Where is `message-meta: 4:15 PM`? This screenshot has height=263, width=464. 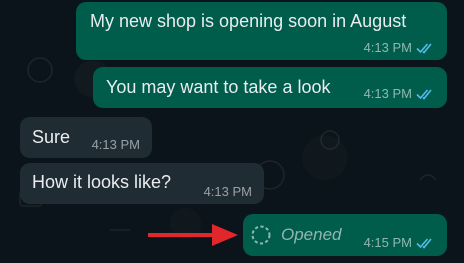
message-meta: 4:15 PM is located at coordinates (399, 242).